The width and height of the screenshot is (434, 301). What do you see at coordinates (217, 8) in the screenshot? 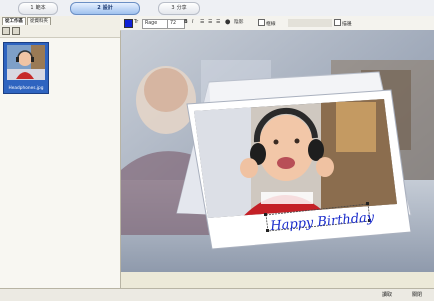
I see `step-bar: 1 範本 2 設計 3 分享` at bounding box center [217, 8].